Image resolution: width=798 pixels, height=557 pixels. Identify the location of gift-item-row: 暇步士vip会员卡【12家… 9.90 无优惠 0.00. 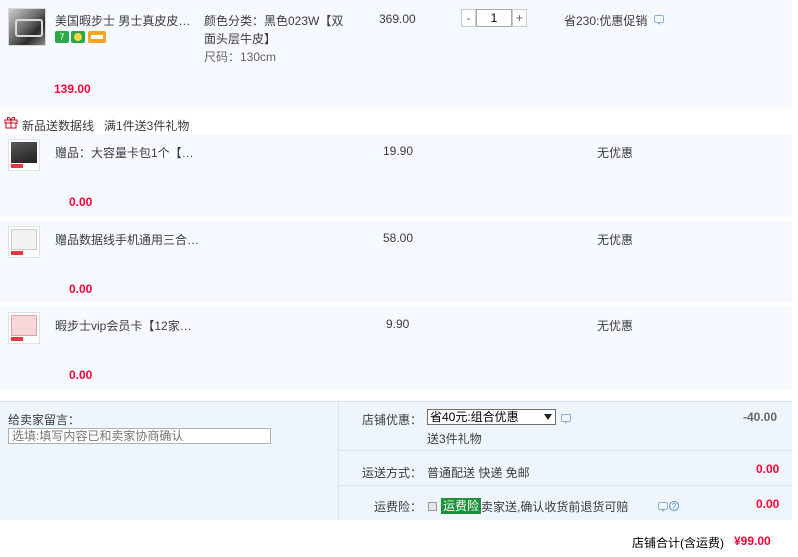
(396, 348).